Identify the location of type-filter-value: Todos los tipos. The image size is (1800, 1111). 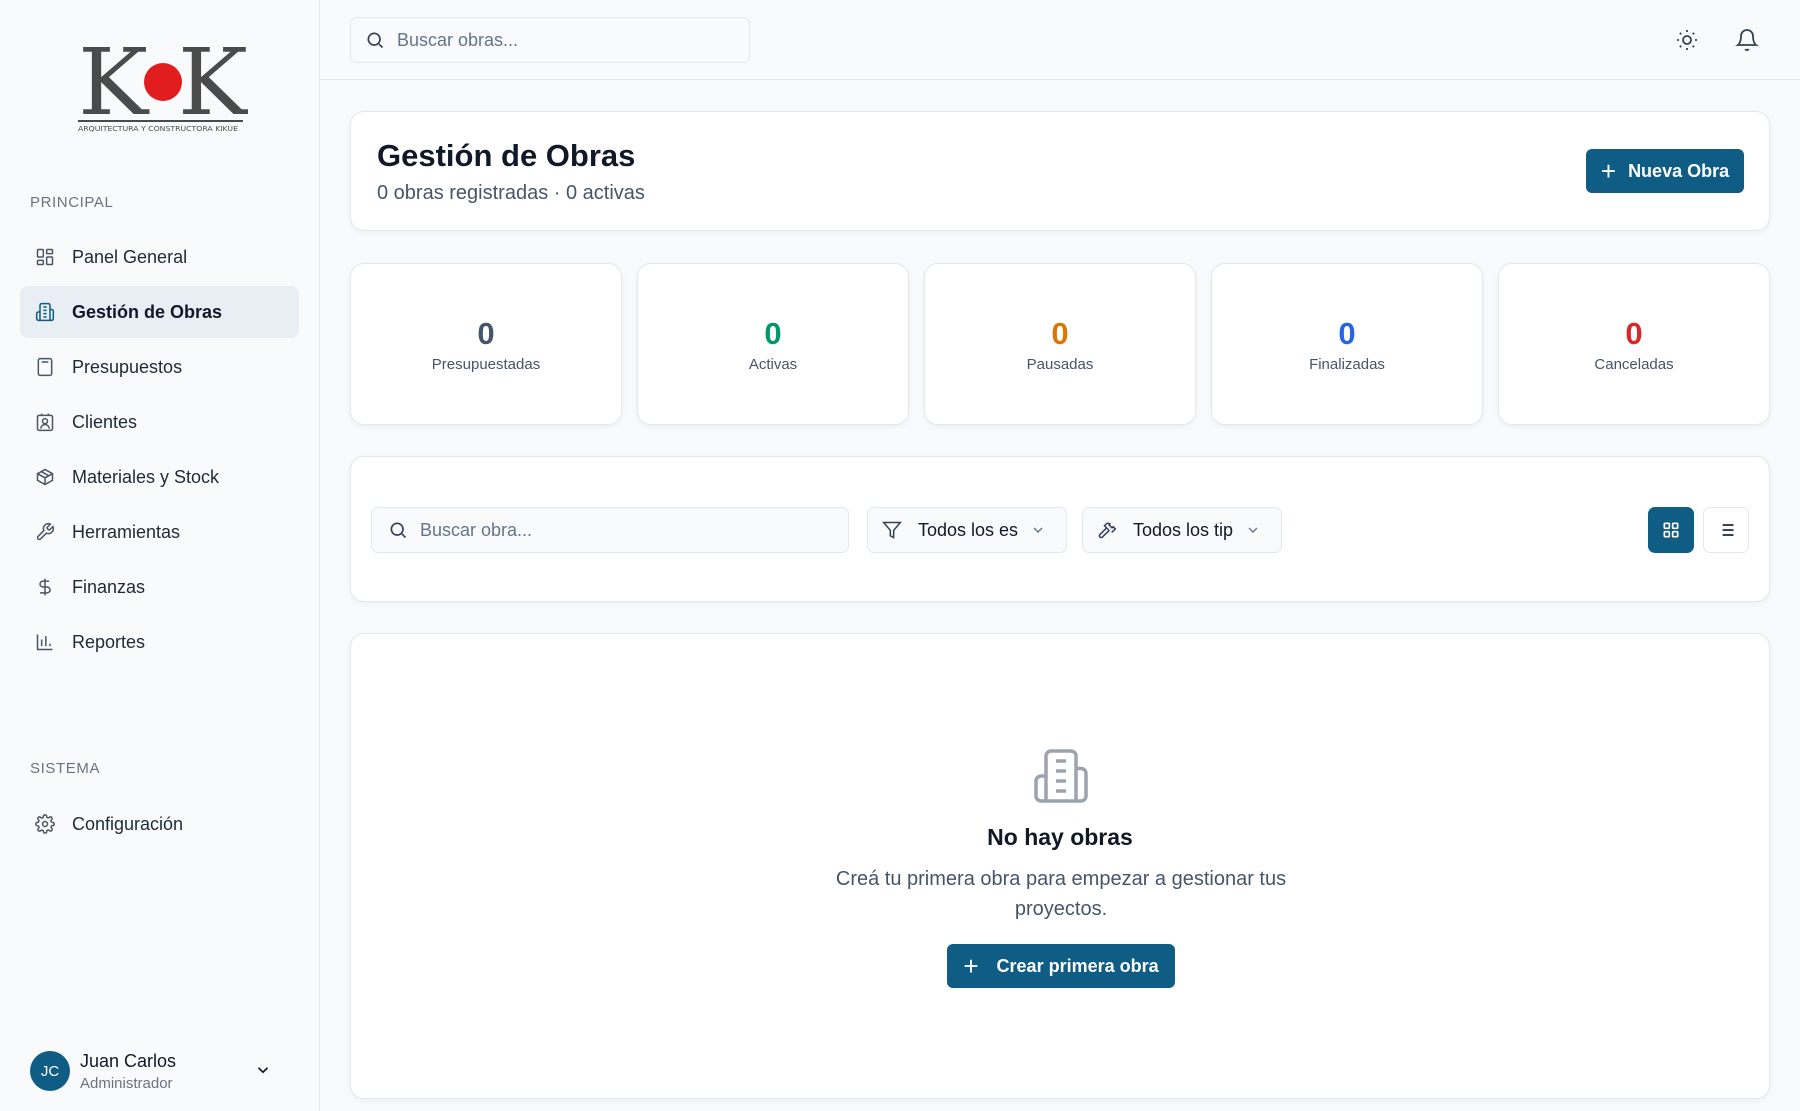
(1183, 529).